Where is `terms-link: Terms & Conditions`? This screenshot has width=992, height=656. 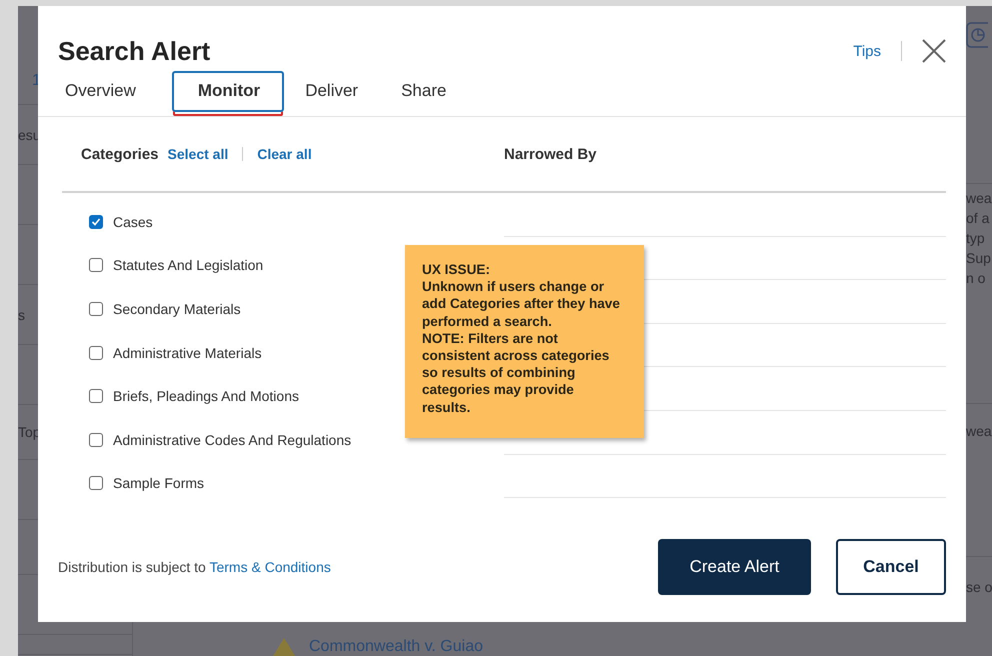 terms-link: Terms & Conditions is located at coordinates (270, 567).